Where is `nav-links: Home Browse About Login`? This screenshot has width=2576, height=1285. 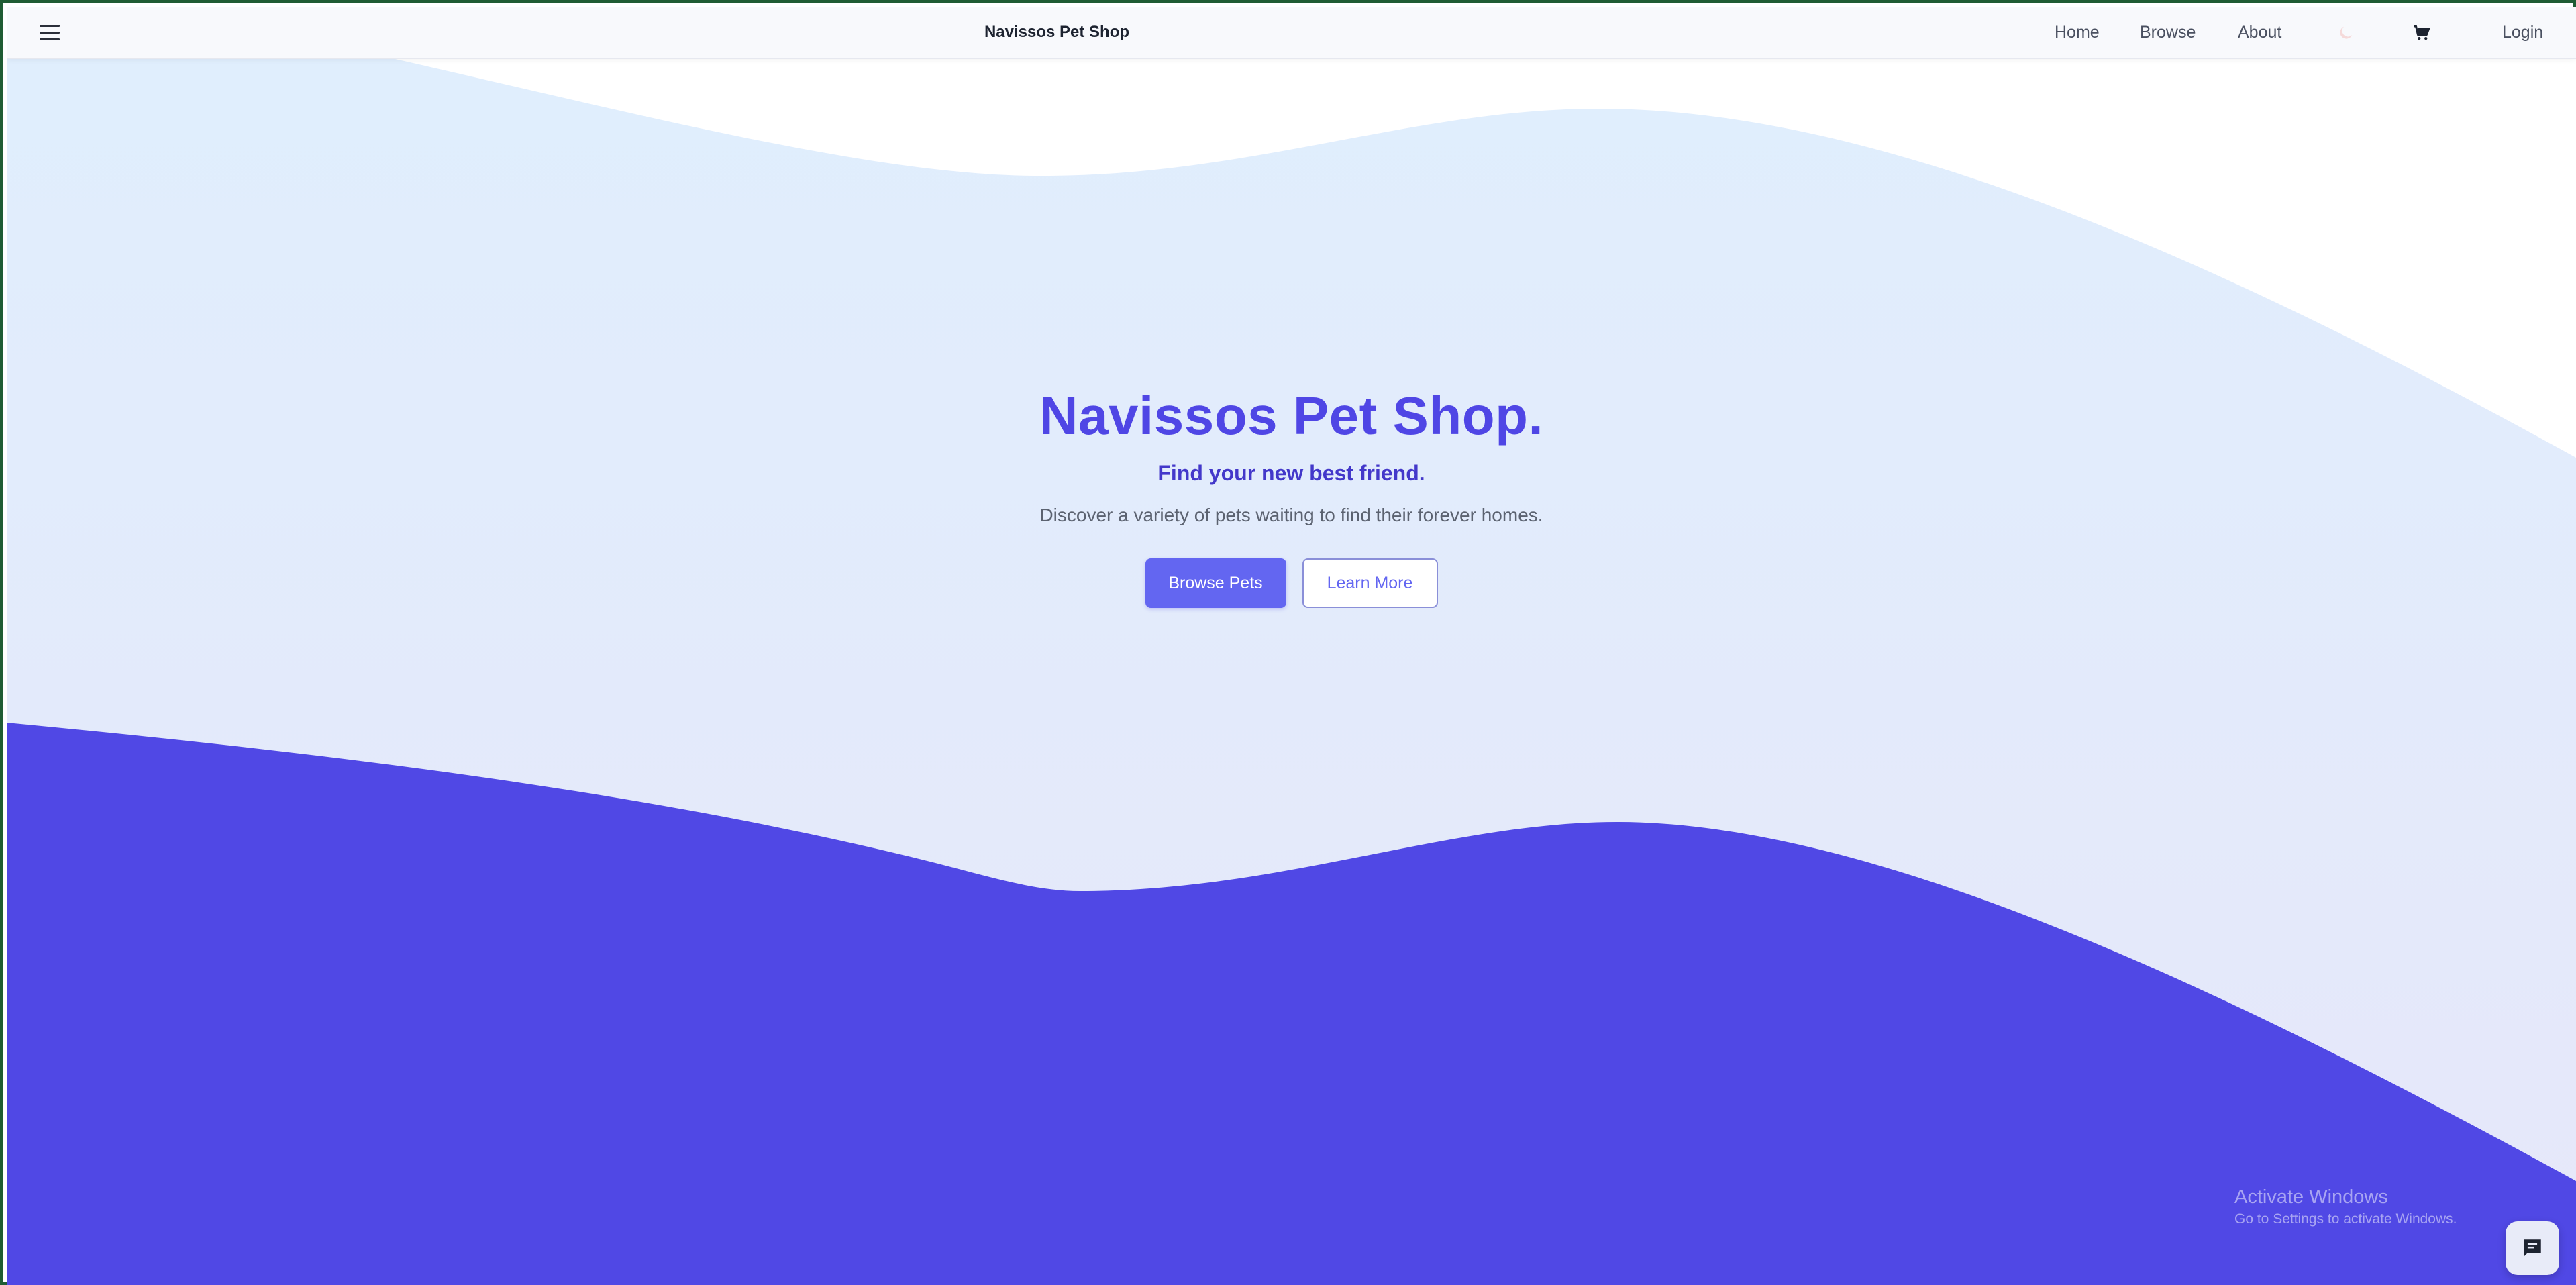
nav-links: Home Browse About Login is located at coordinates (1291, 32).